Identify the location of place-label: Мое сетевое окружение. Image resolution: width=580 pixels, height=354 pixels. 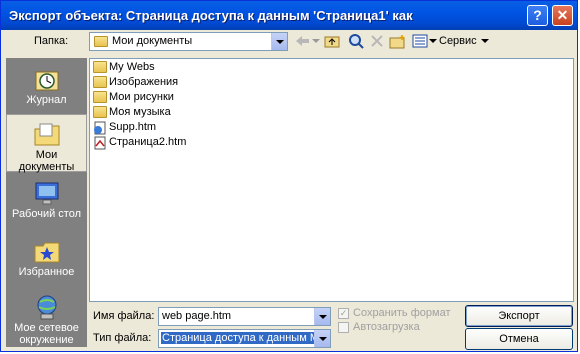
(46, 334).